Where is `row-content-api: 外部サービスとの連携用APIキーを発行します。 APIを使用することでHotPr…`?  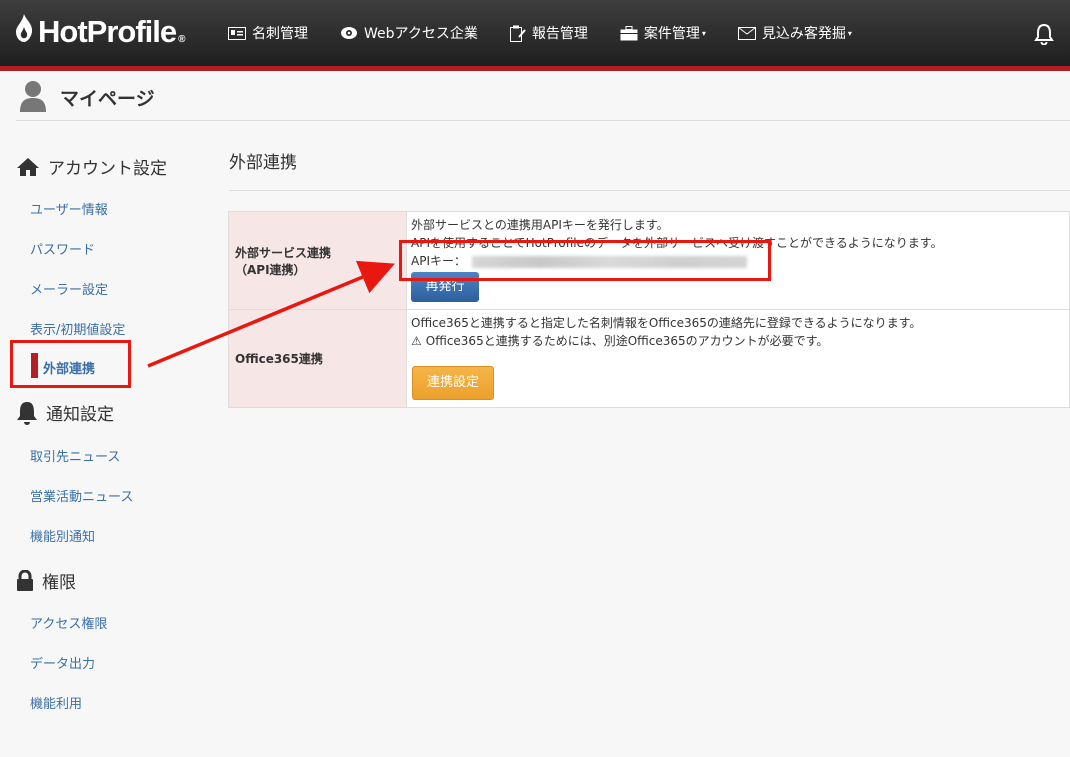
row-content-api: 外部サービスとの連携用APIキーを発行します。 APIを使用することでHotPr… is located at coordinates (738, 260).